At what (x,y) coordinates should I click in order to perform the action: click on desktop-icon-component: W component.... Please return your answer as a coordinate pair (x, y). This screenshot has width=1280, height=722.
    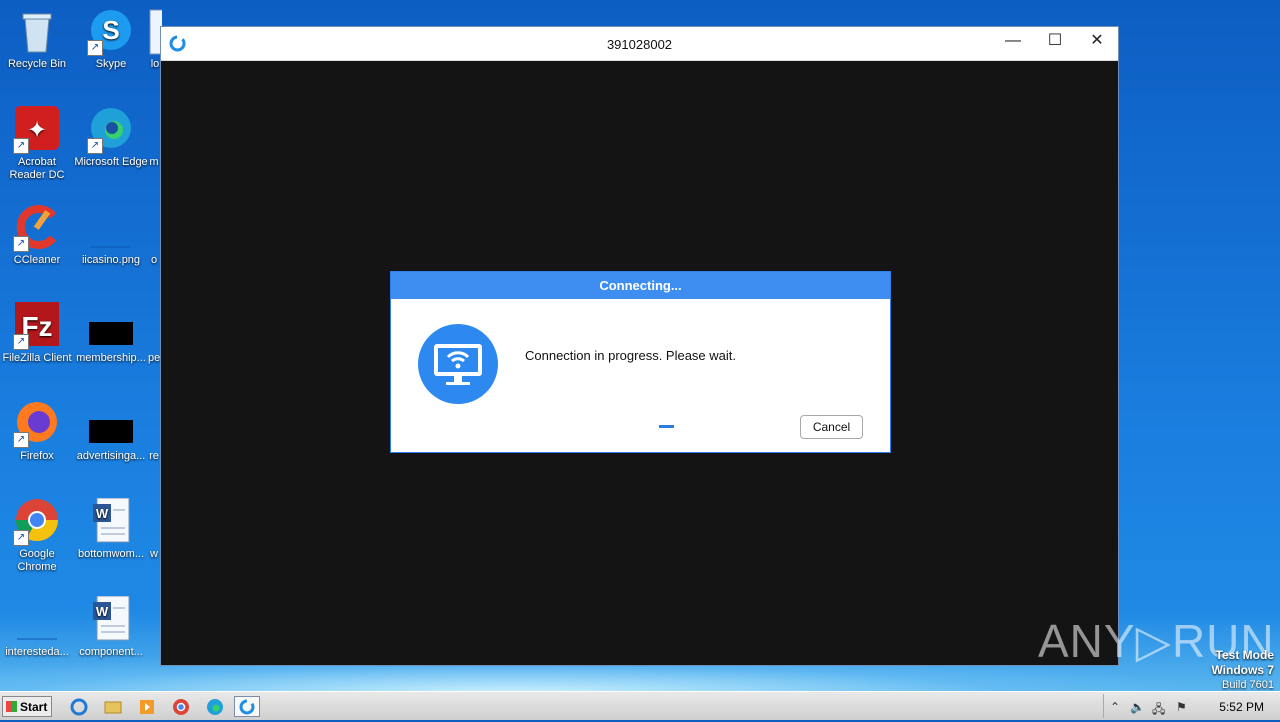
    Looking at the image, I should click on (111, 627).